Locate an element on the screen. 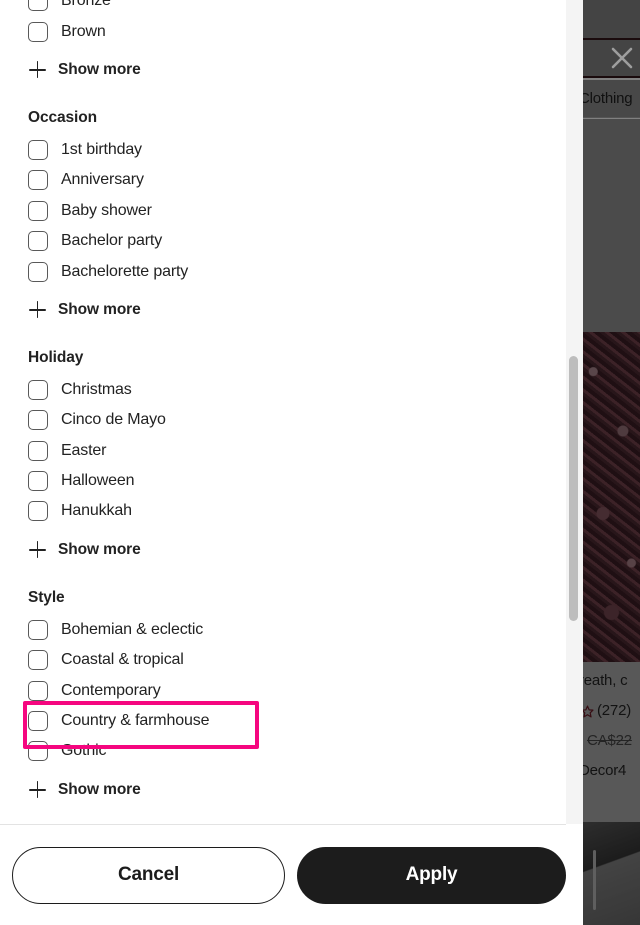 The height and width of the screenshot is (925, 640). review-count: (272) is located at coordinates (614, 710).